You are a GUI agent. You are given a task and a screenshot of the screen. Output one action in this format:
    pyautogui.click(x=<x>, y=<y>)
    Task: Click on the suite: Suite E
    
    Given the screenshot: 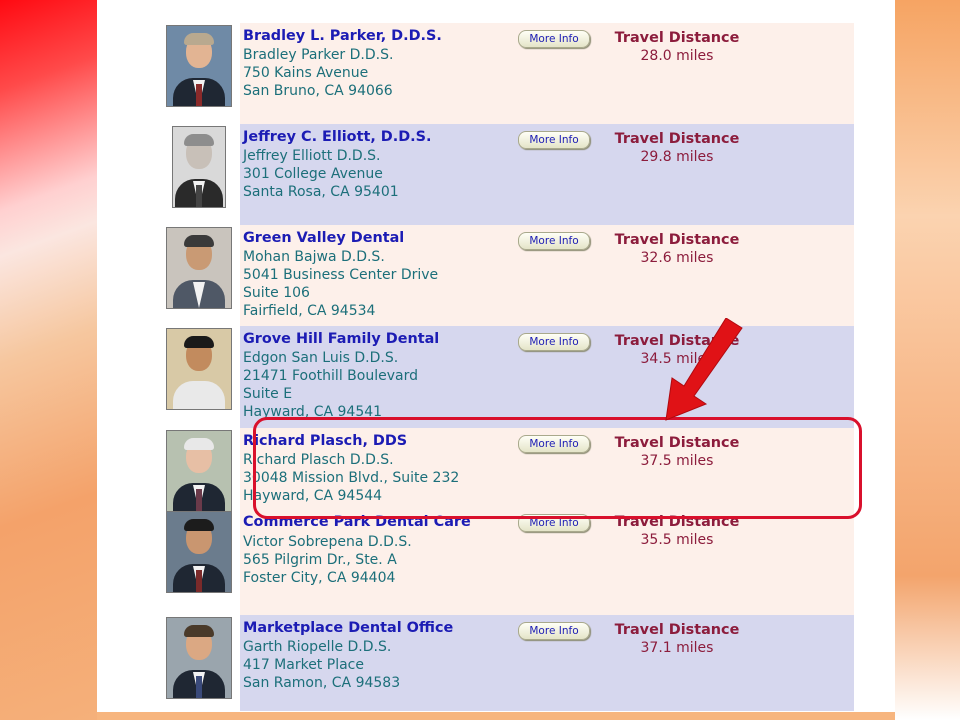 What is the action you would take?
    pyautogui.click(x=268, y=394)
    